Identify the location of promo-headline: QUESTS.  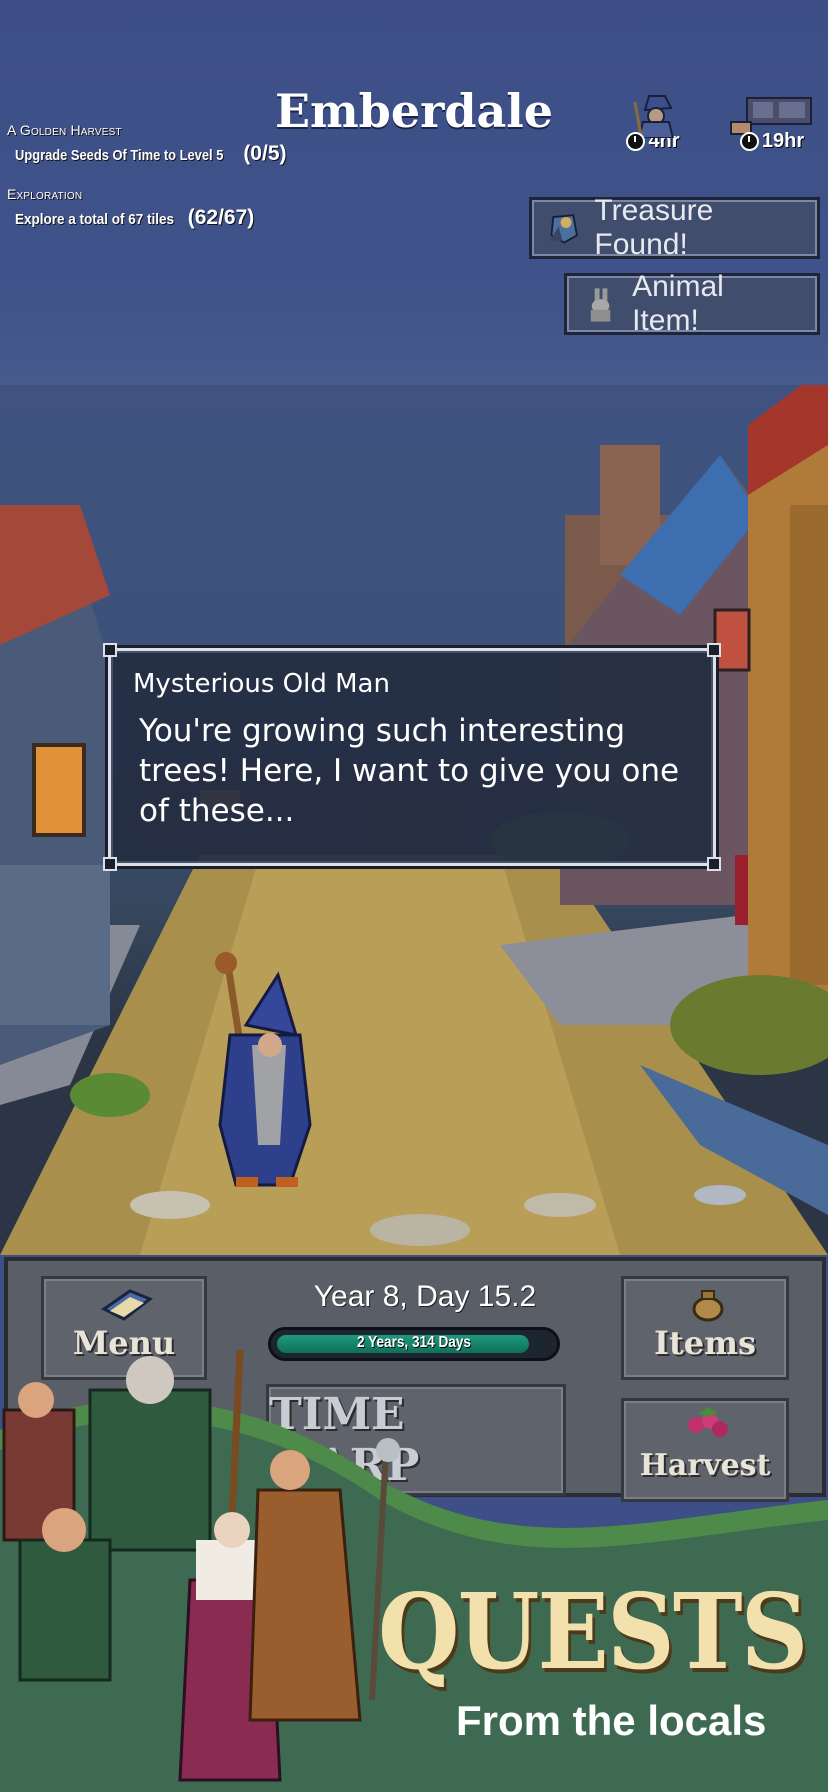
(593, 1631).